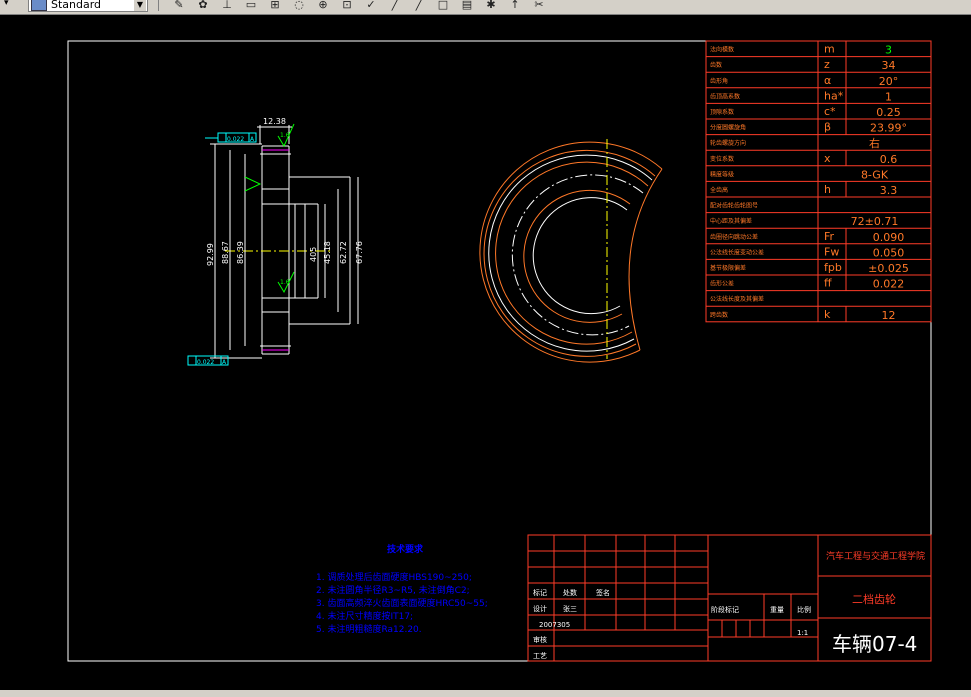  Describe the element at coordinates (6, 4) in the screenshot. I see `toolbar-dropdown-arrow-icon: ▾` at that location.